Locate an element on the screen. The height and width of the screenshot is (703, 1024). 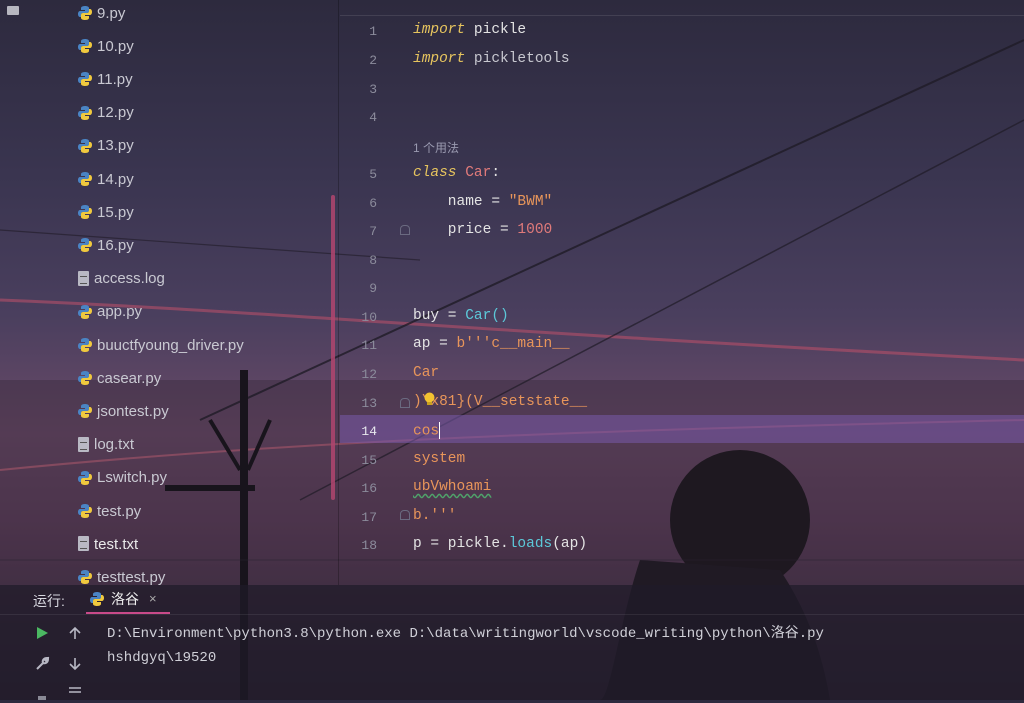
code-line-15: system is located at coordinates (439, 459).